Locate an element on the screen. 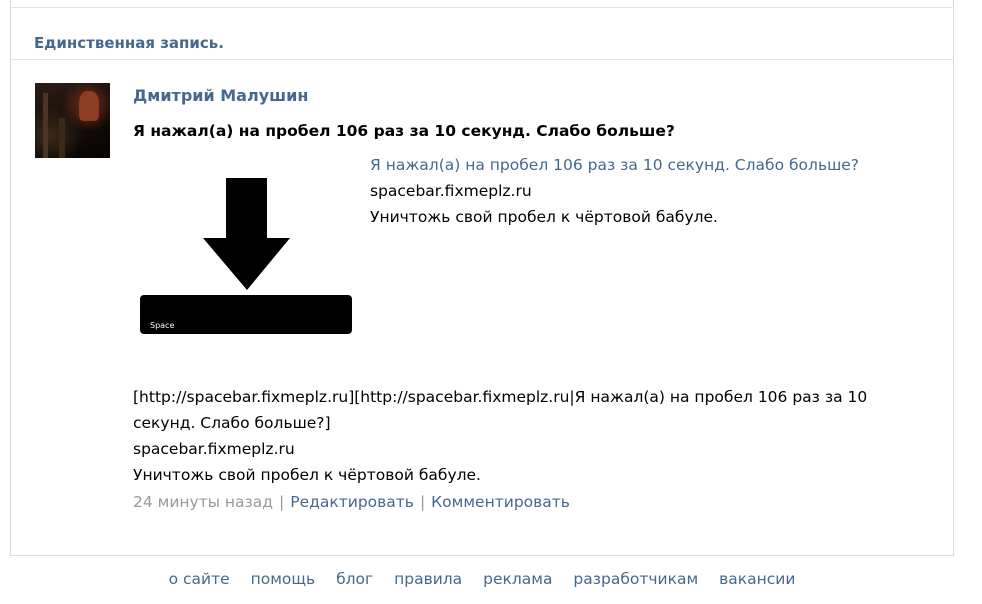  author-avatar is located at coordinates (72, 120).